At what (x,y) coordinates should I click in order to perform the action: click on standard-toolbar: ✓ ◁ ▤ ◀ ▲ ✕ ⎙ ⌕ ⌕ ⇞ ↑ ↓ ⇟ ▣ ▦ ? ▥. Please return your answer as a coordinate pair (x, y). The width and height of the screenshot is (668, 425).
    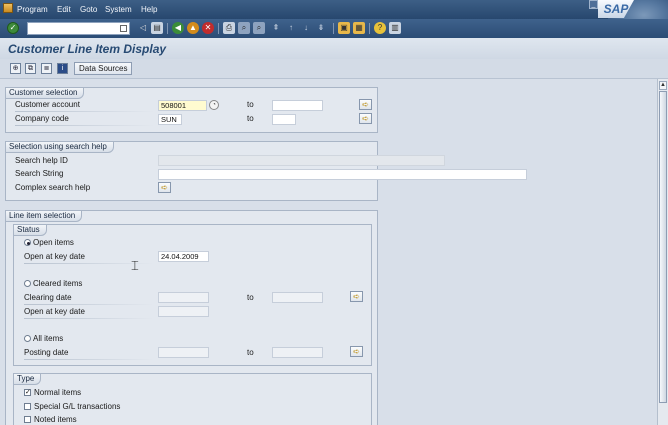
    Looking at the image, I should click on (334, 28).